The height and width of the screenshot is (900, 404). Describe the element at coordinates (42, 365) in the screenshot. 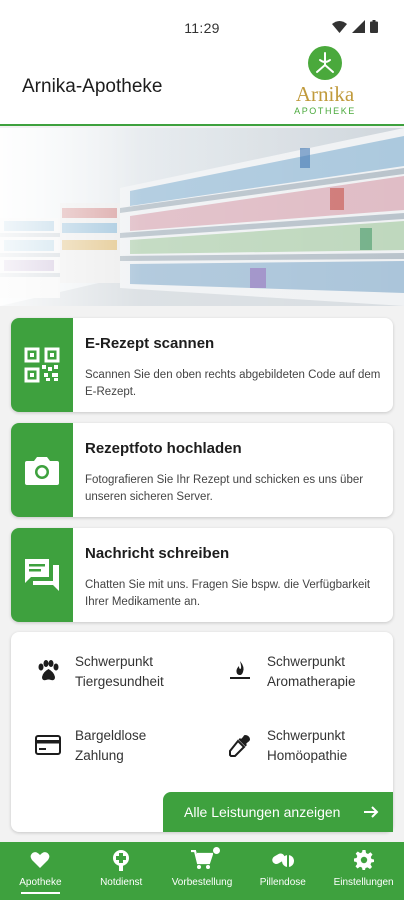

I see `qr-code-icon` at that location.